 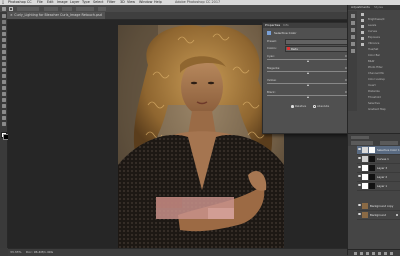 What do you see at coordinates (3, 112) in the screenshot?
I see `shape-tool-icon` at bounding box center [3, 112].